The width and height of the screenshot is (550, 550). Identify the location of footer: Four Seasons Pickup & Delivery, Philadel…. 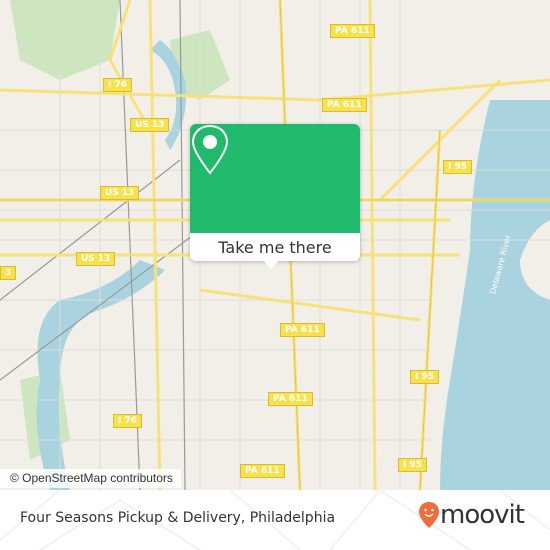
(275, 520).